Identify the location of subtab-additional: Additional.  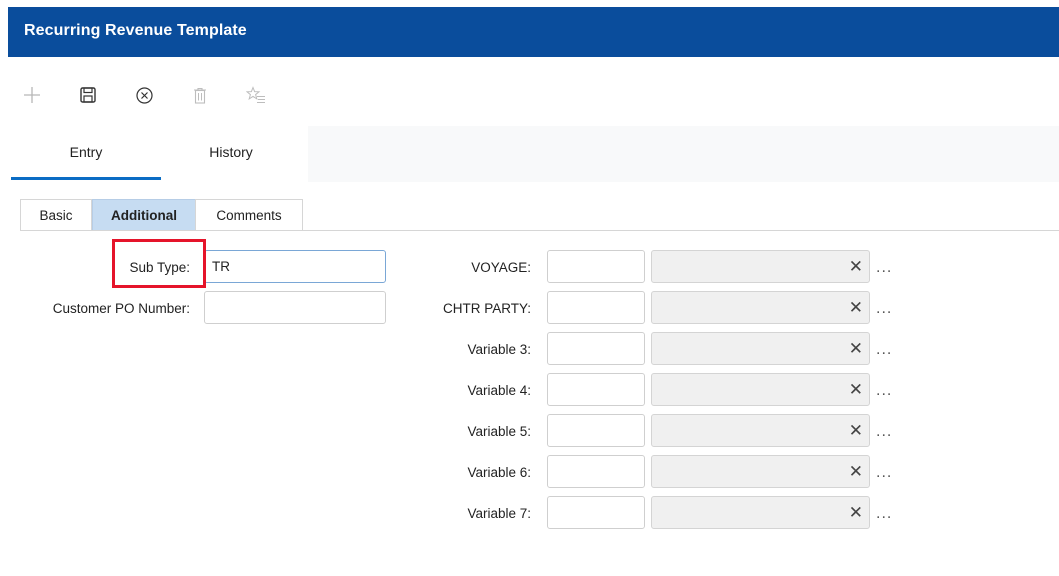
(144, 215).